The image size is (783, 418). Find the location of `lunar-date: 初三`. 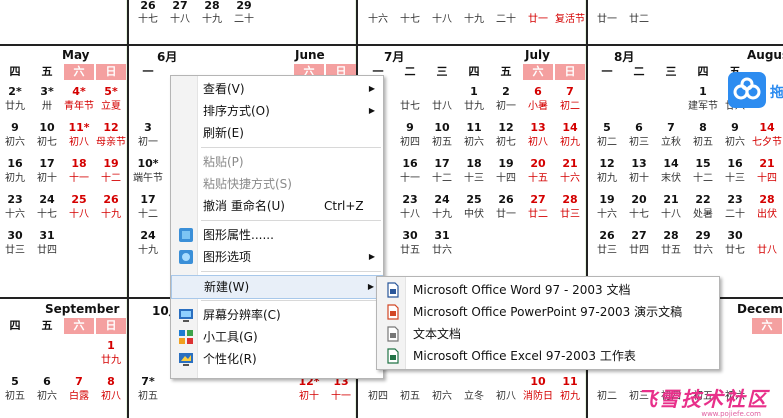

lunar-date: 初三 is located at coordinates (639, 142).